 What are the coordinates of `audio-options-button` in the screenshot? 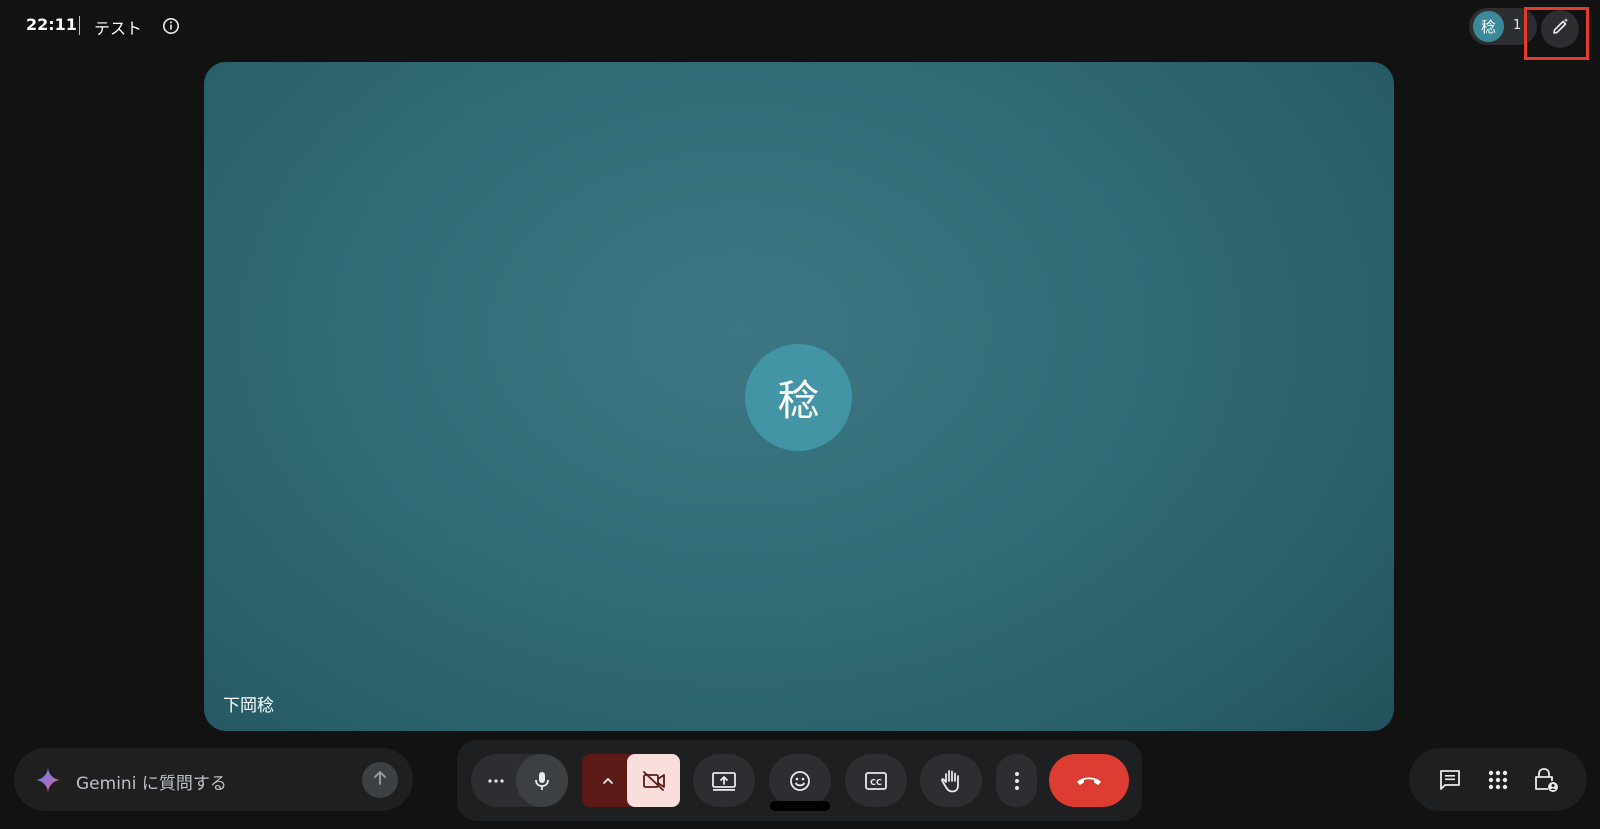 It's located at (496, 780).